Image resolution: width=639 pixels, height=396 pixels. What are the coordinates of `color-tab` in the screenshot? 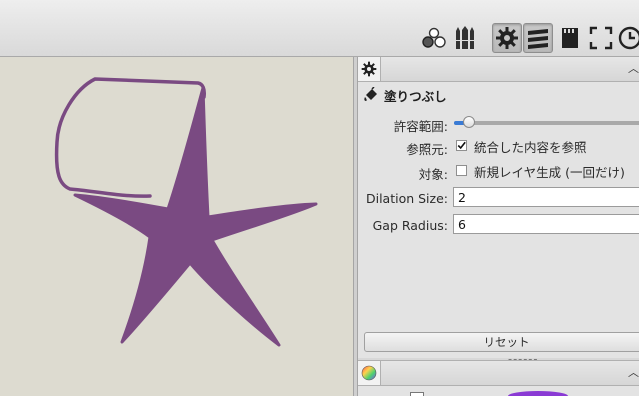 It's located at (369, 373).